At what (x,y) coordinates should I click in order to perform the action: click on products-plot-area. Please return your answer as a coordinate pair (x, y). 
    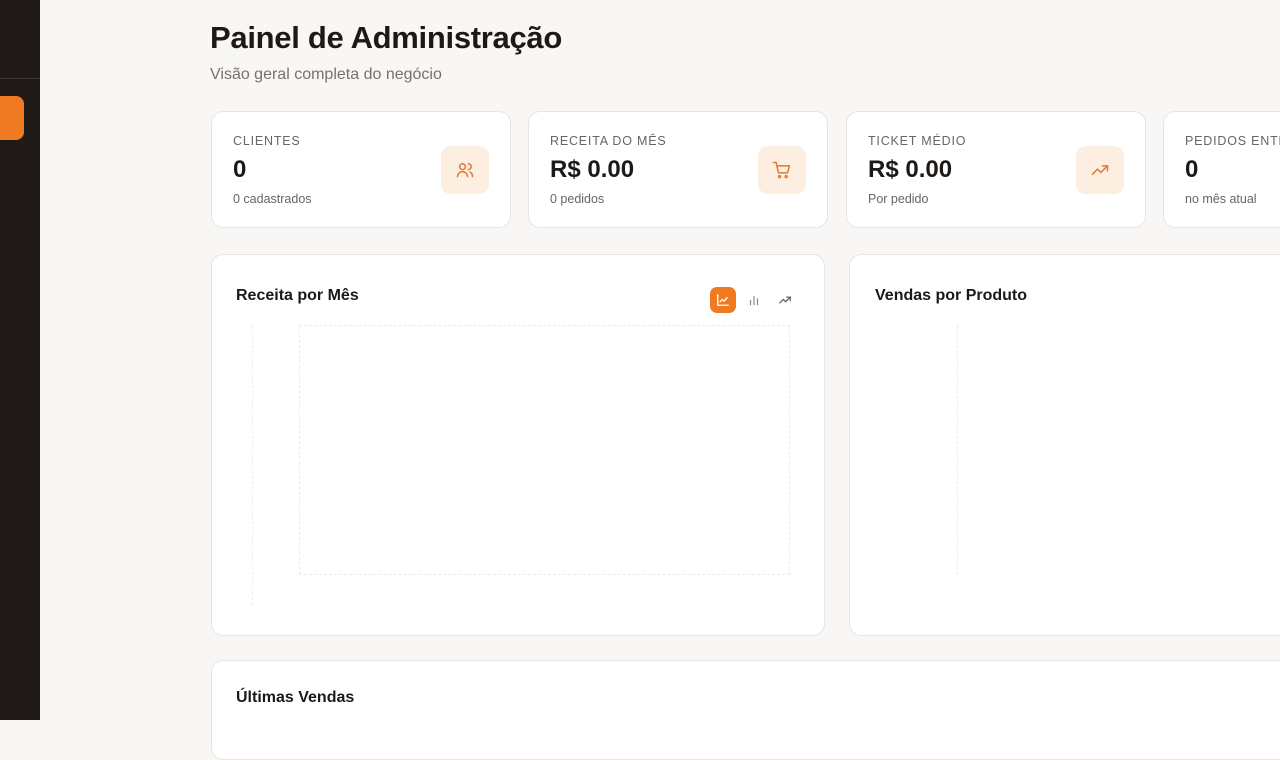
    Looking at the image, I should click on (957, 450).